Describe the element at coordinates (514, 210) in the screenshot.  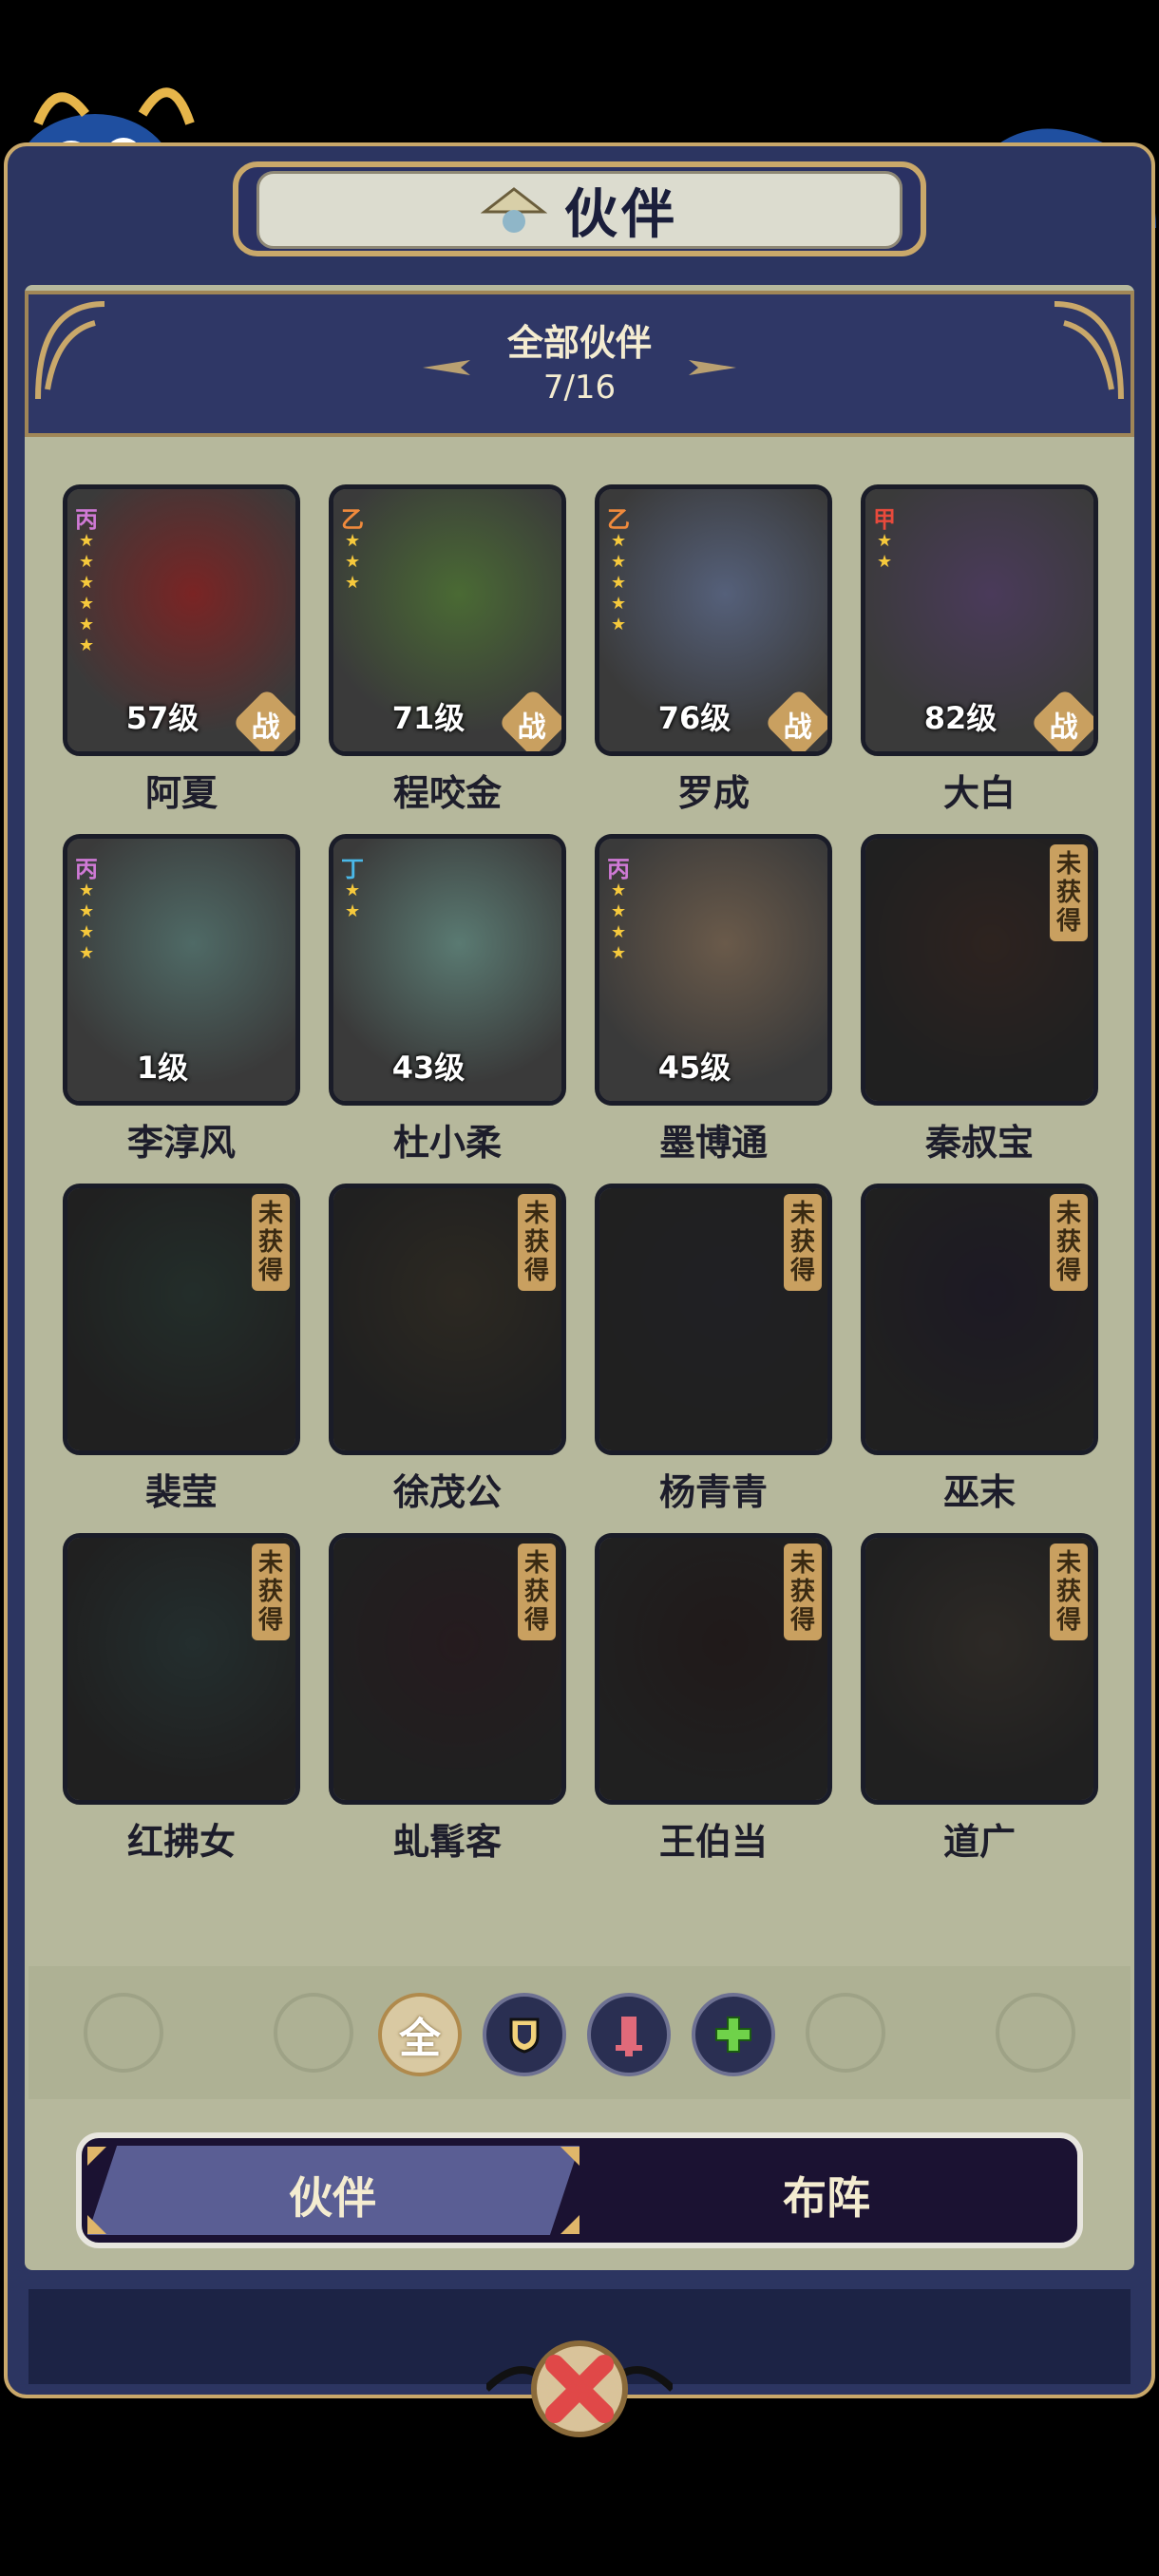
I see `straw-hat-icon` at that location.